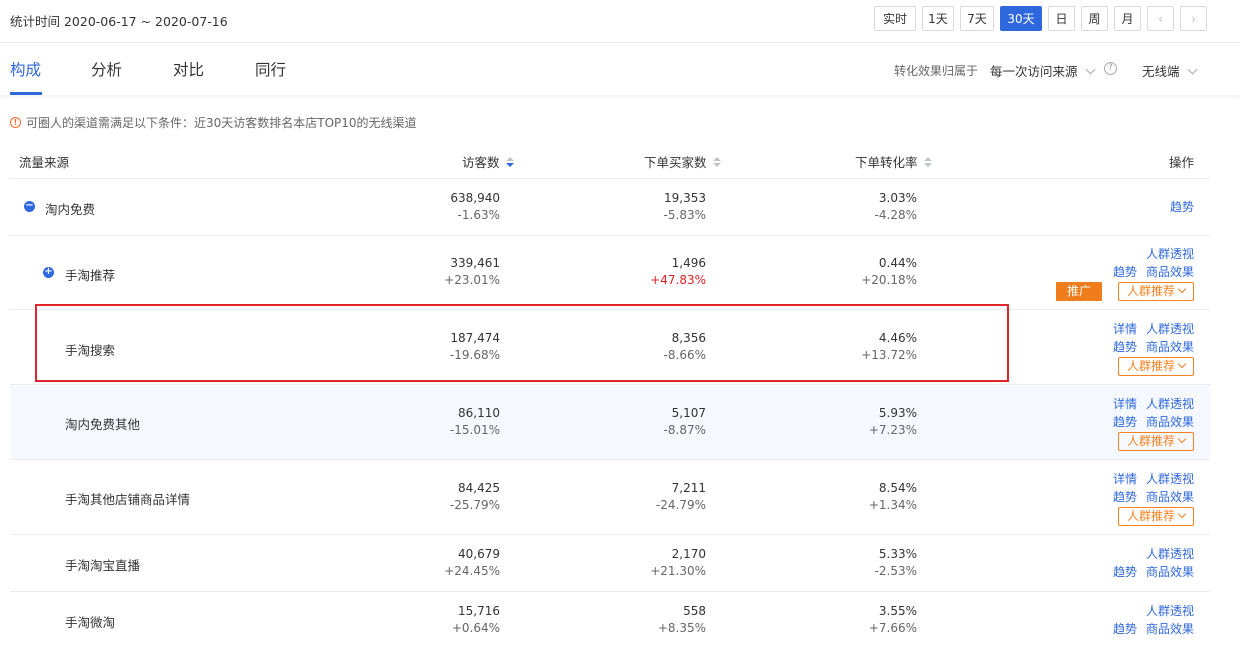 This screenshot has width=1240, height=647. What do you see at coordinates (893, 422) in the screenshot?
I see `conversion-cell: 5.93% +7.23%` at bounding box center [893, 422].